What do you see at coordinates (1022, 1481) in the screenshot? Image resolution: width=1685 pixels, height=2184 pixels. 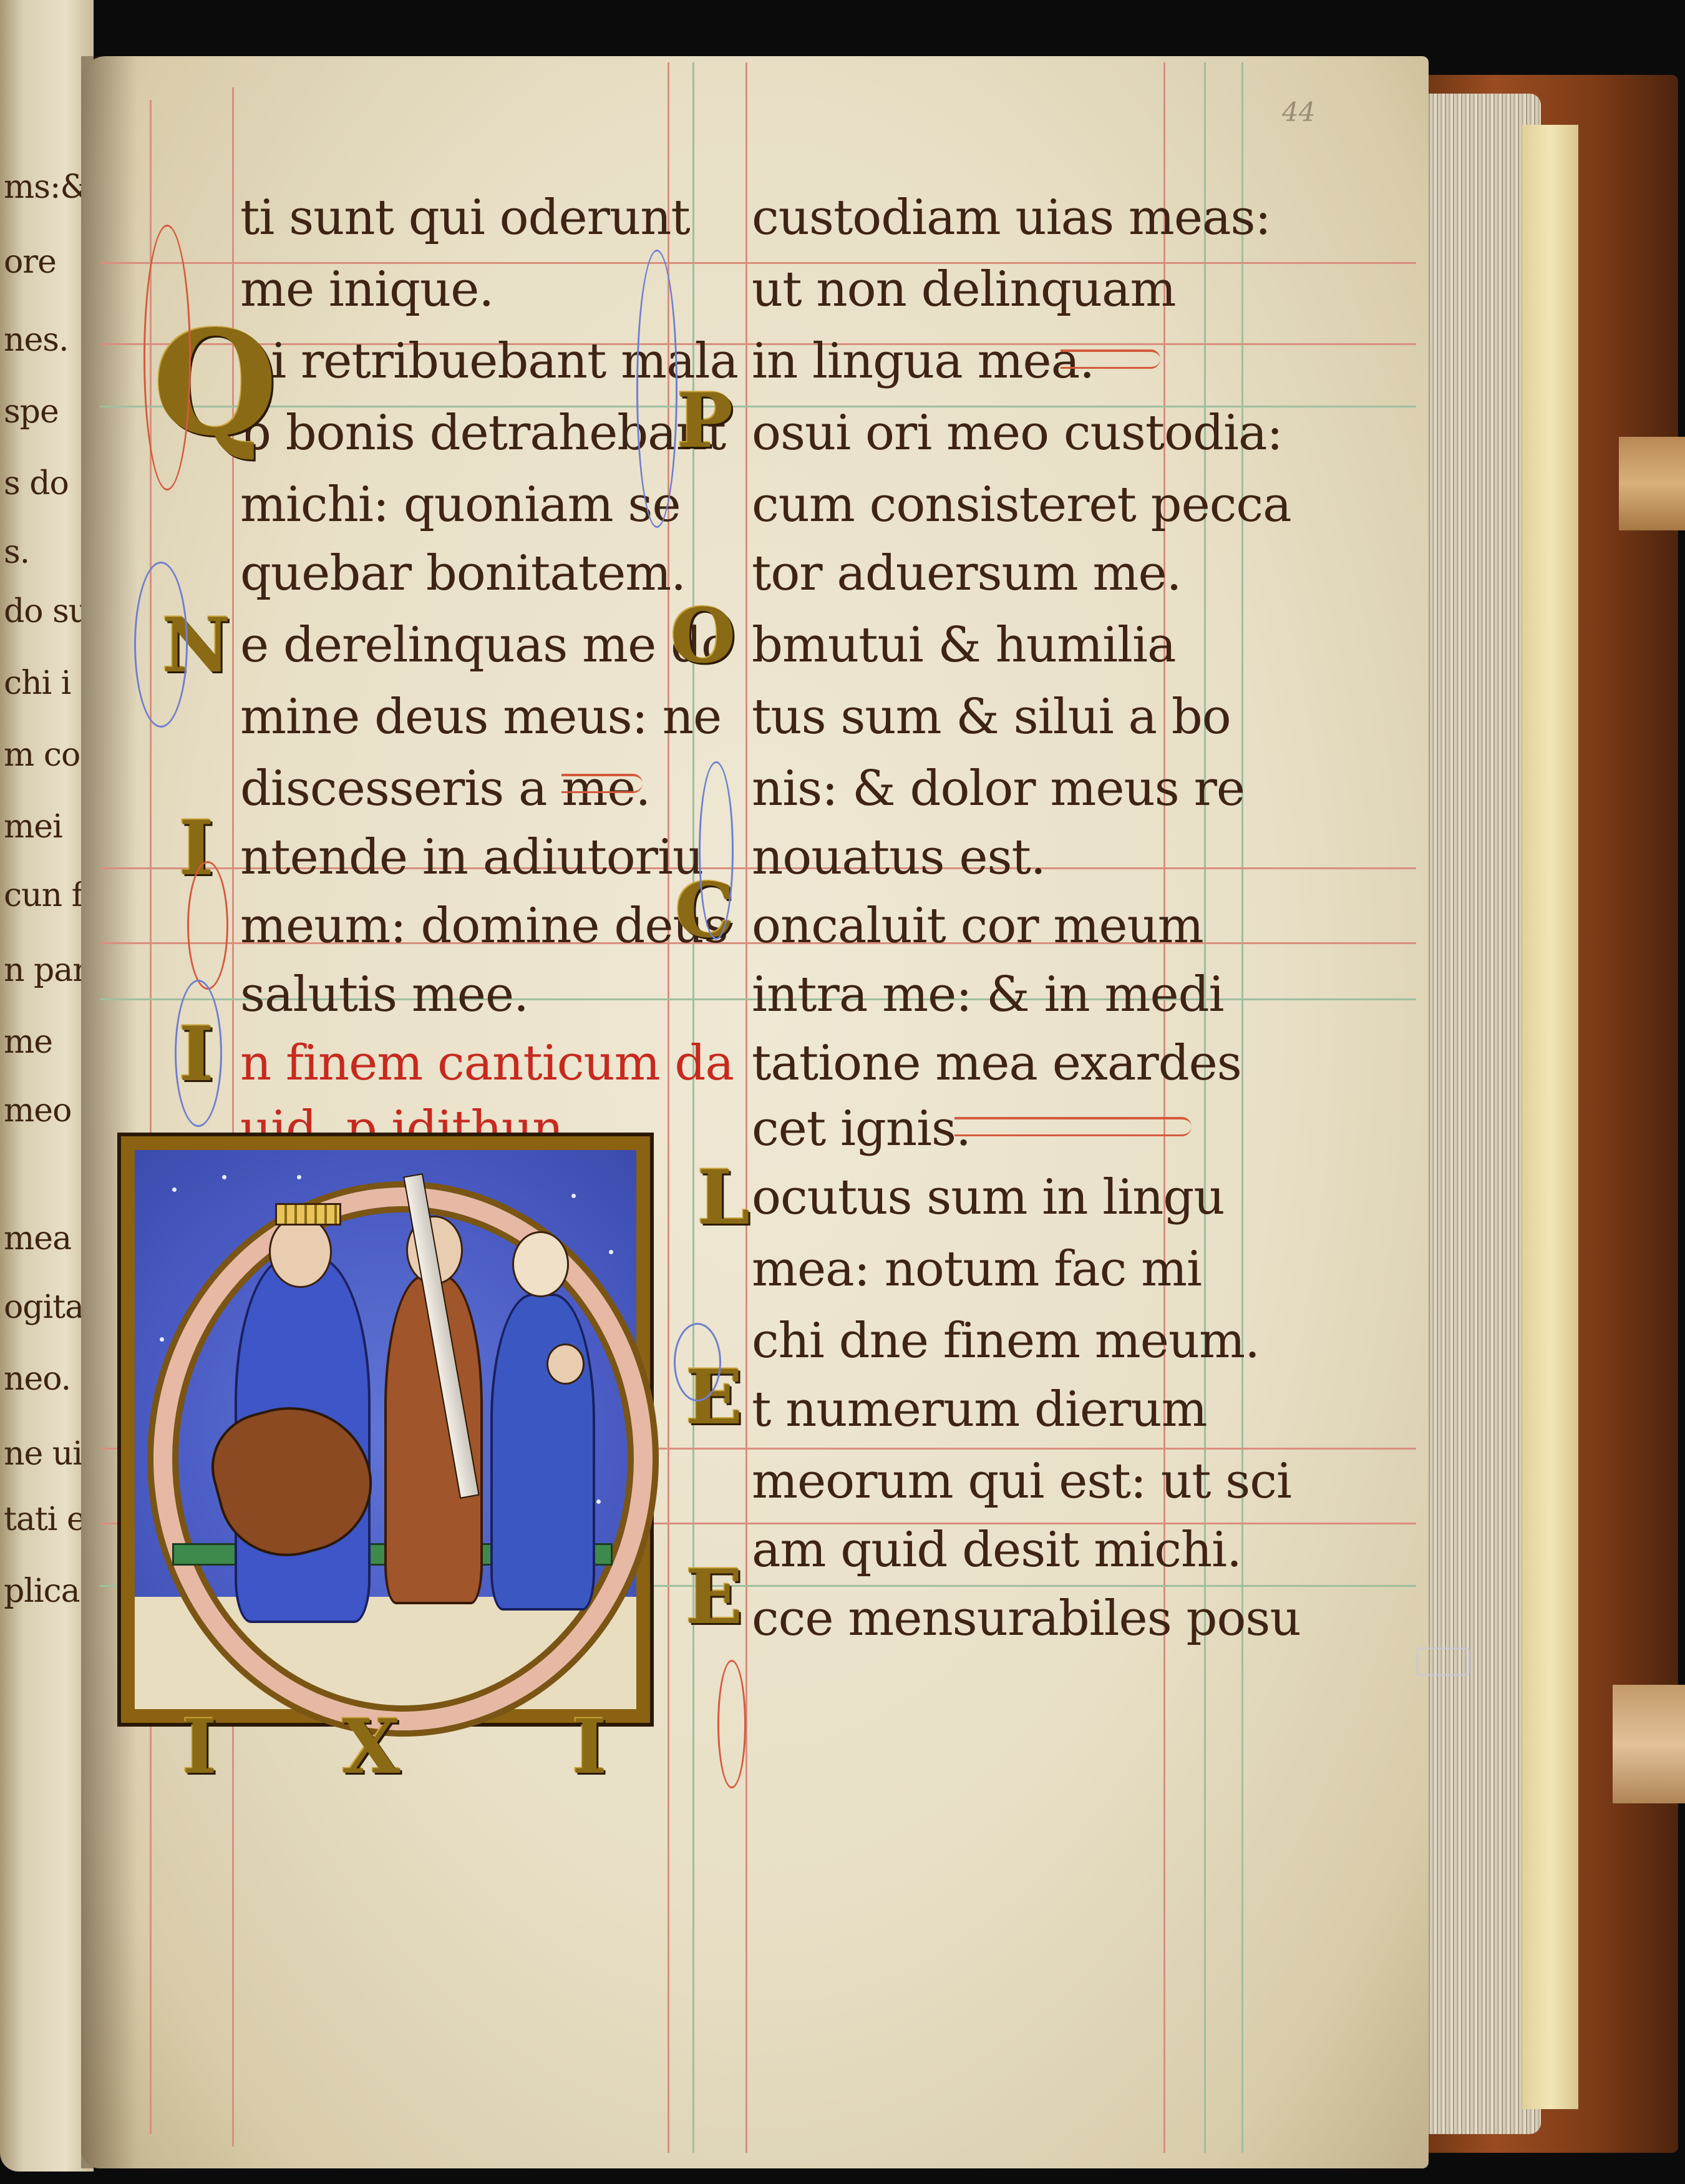 I see `text-line: meorum qui est: ut sci` at bounding box center [1022, 1481].